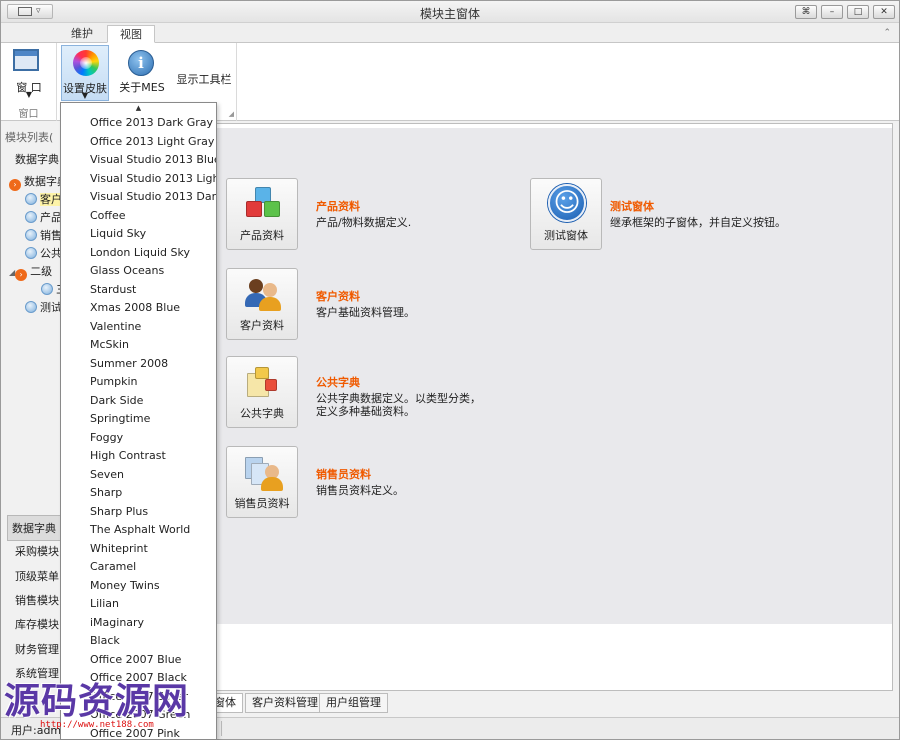 The height and width of the screenshot is (740, 900). What do you see at coordinates (117, 623) in the screenshot?
I see `skin-menu-item: iMaginary` at bounding box center [117, 623].